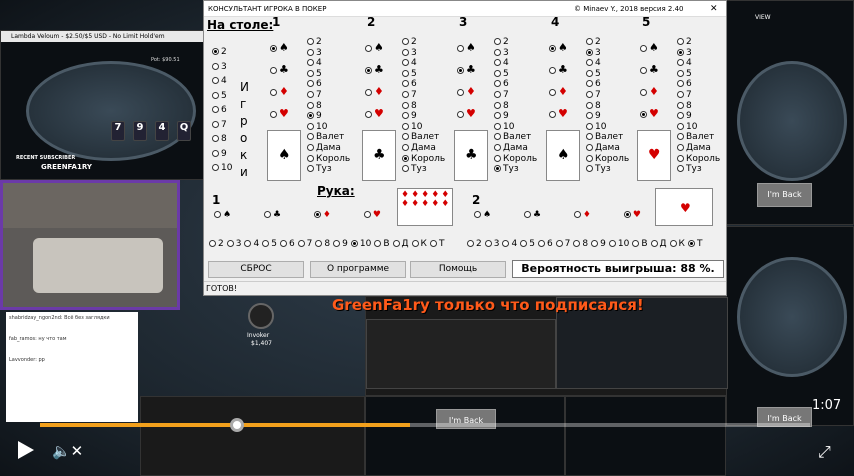 This screenshot has width=854, height=476. What do you see at coordinates (515, 84) in the screenshot?
I see `rank-option: 6` at bounding box center [515, 84].